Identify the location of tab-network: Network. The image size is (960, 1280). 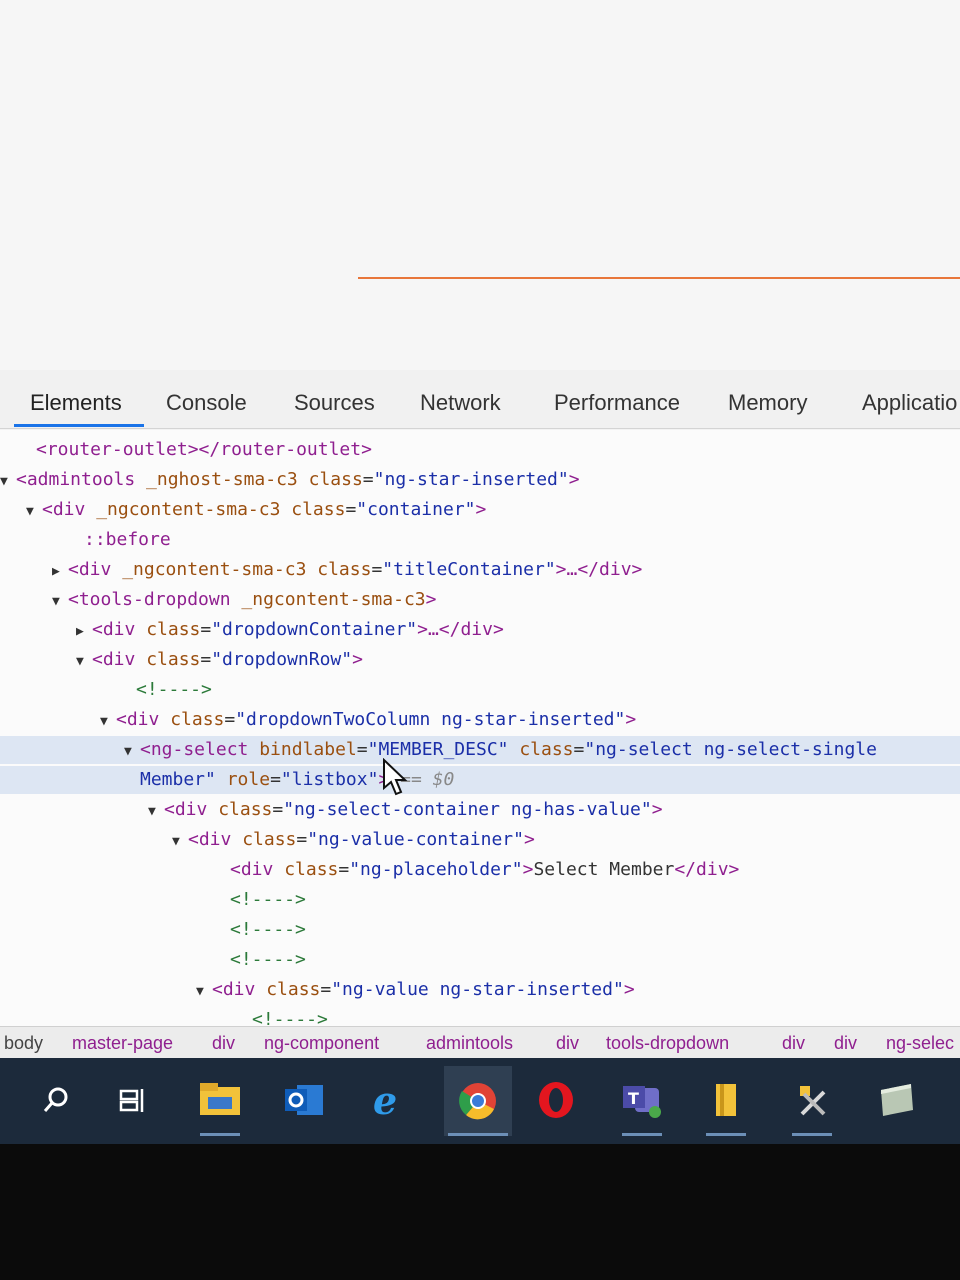
(460, 403).